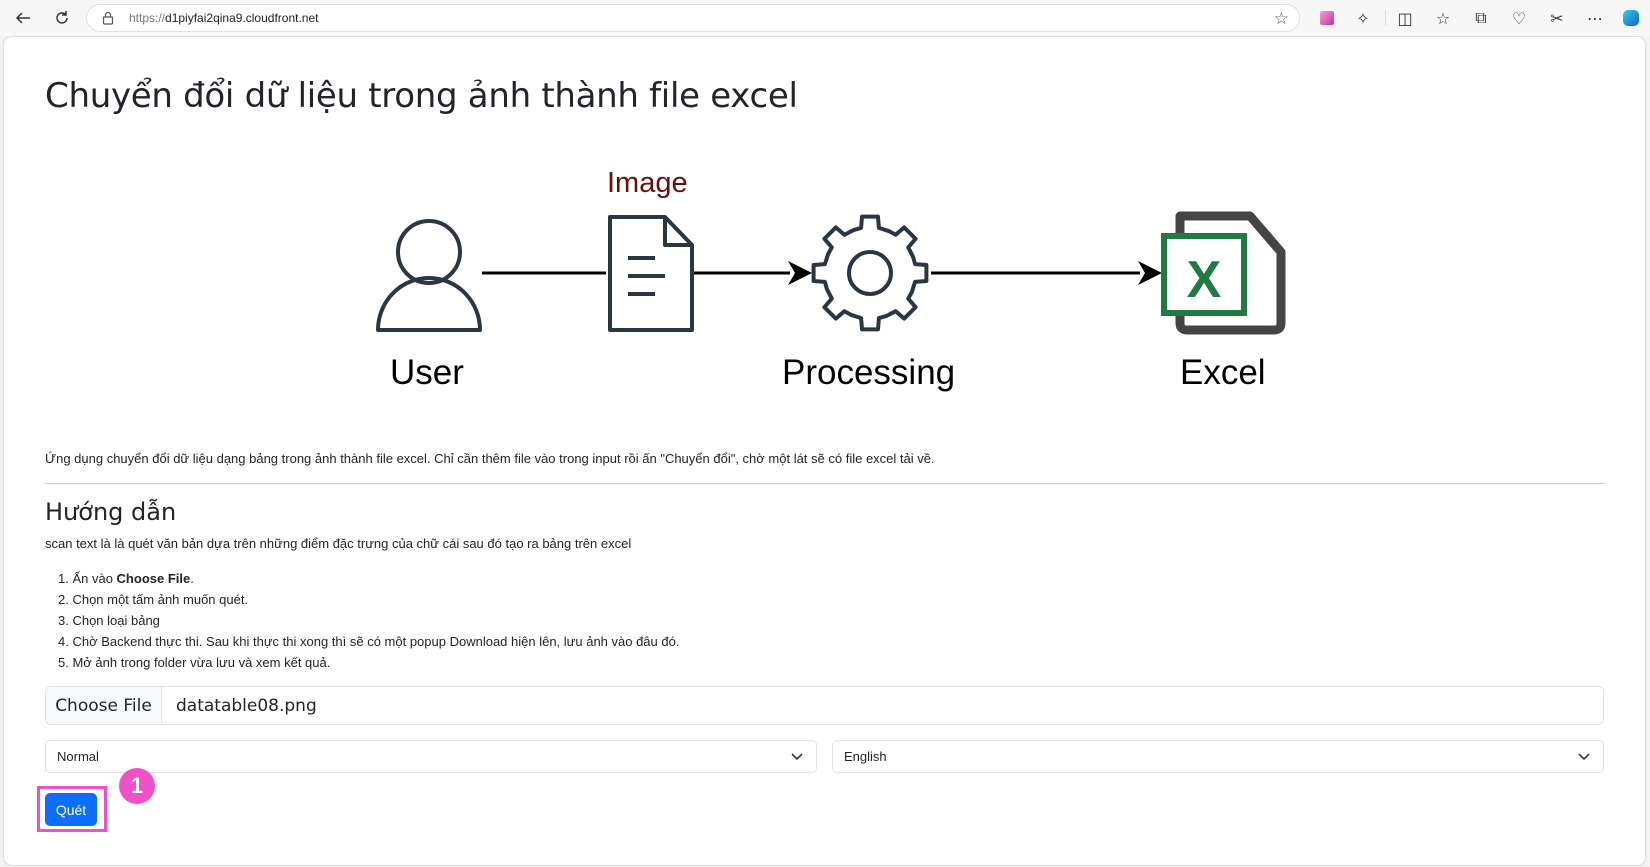 The image size is (1650, 867). I want to click on svg-text: X, so click(1204, 280).